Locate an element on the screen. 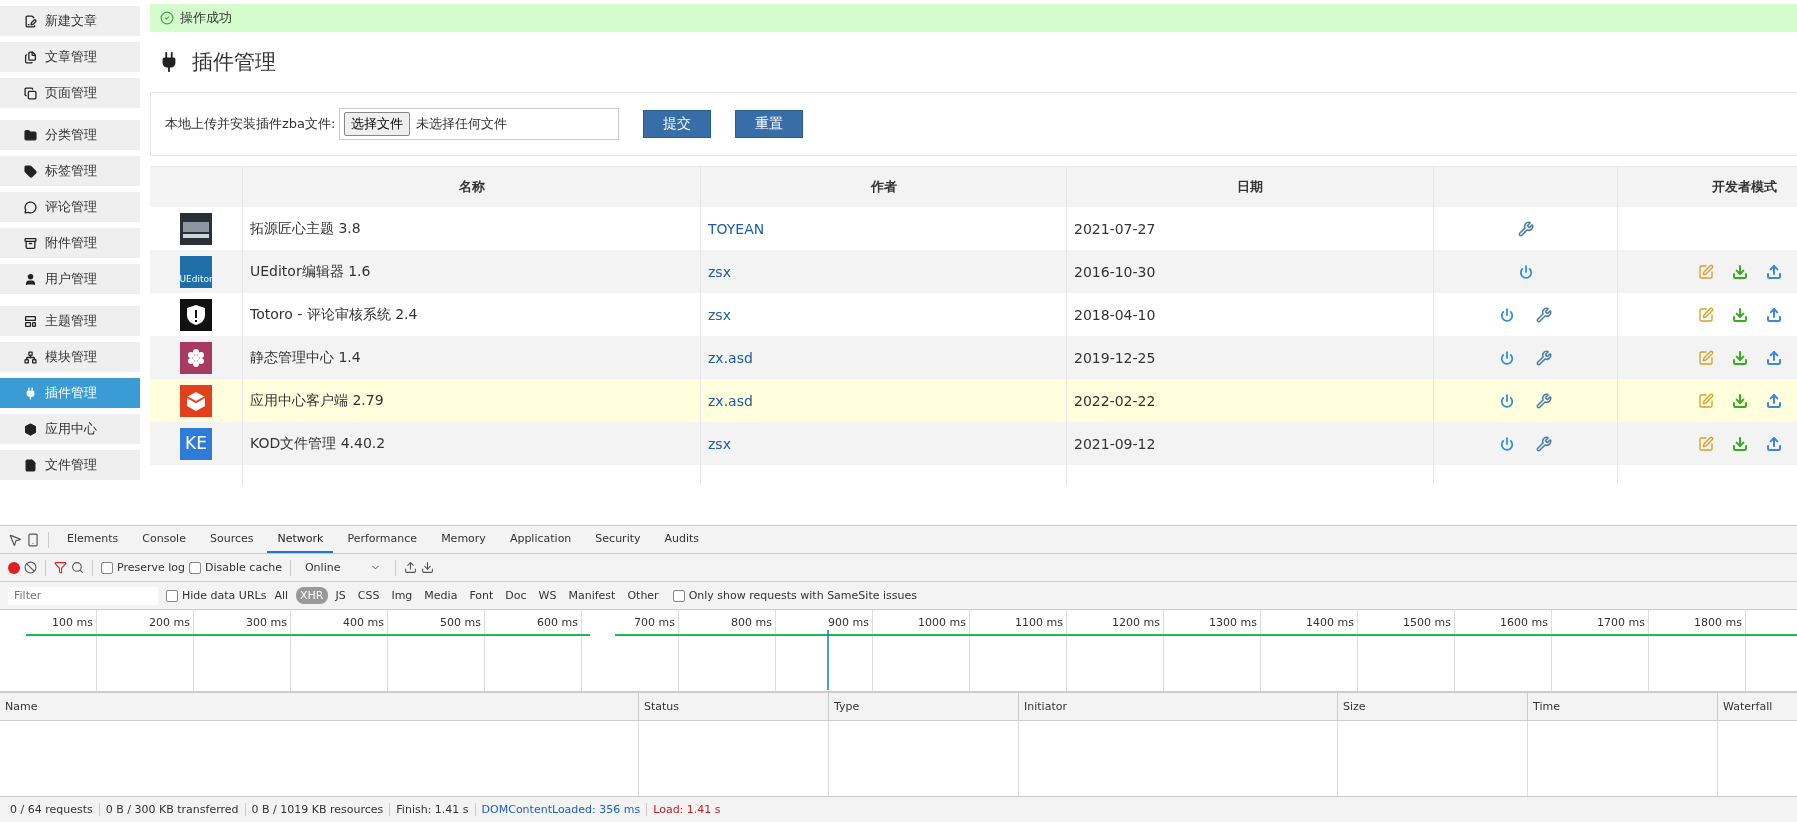 The height and width of the screenshot is (822, 1797). device-icon is located at coordinates (33, 539).